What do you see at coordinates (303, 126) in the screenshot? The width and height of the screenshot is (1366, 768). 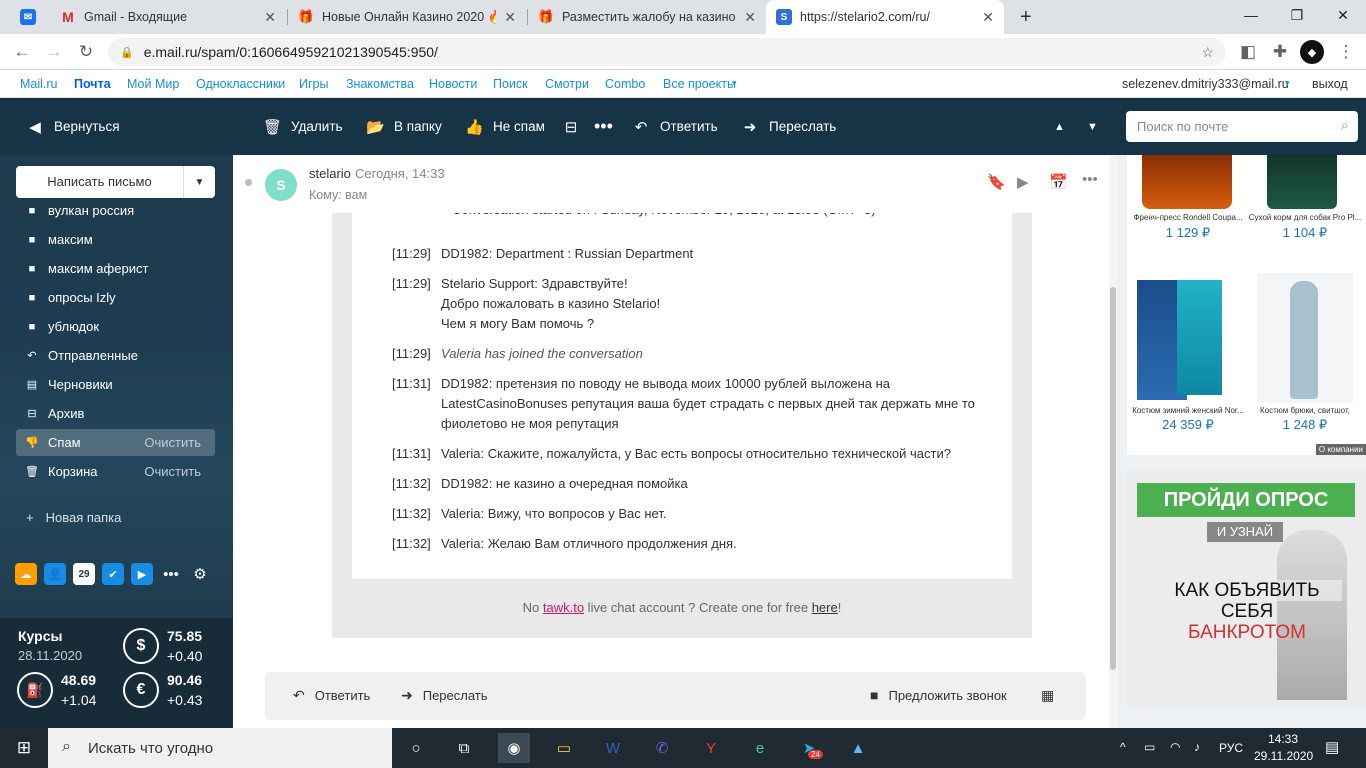 I see `delete-button: 🗑 Удалить` at bounding box center [303, 126].